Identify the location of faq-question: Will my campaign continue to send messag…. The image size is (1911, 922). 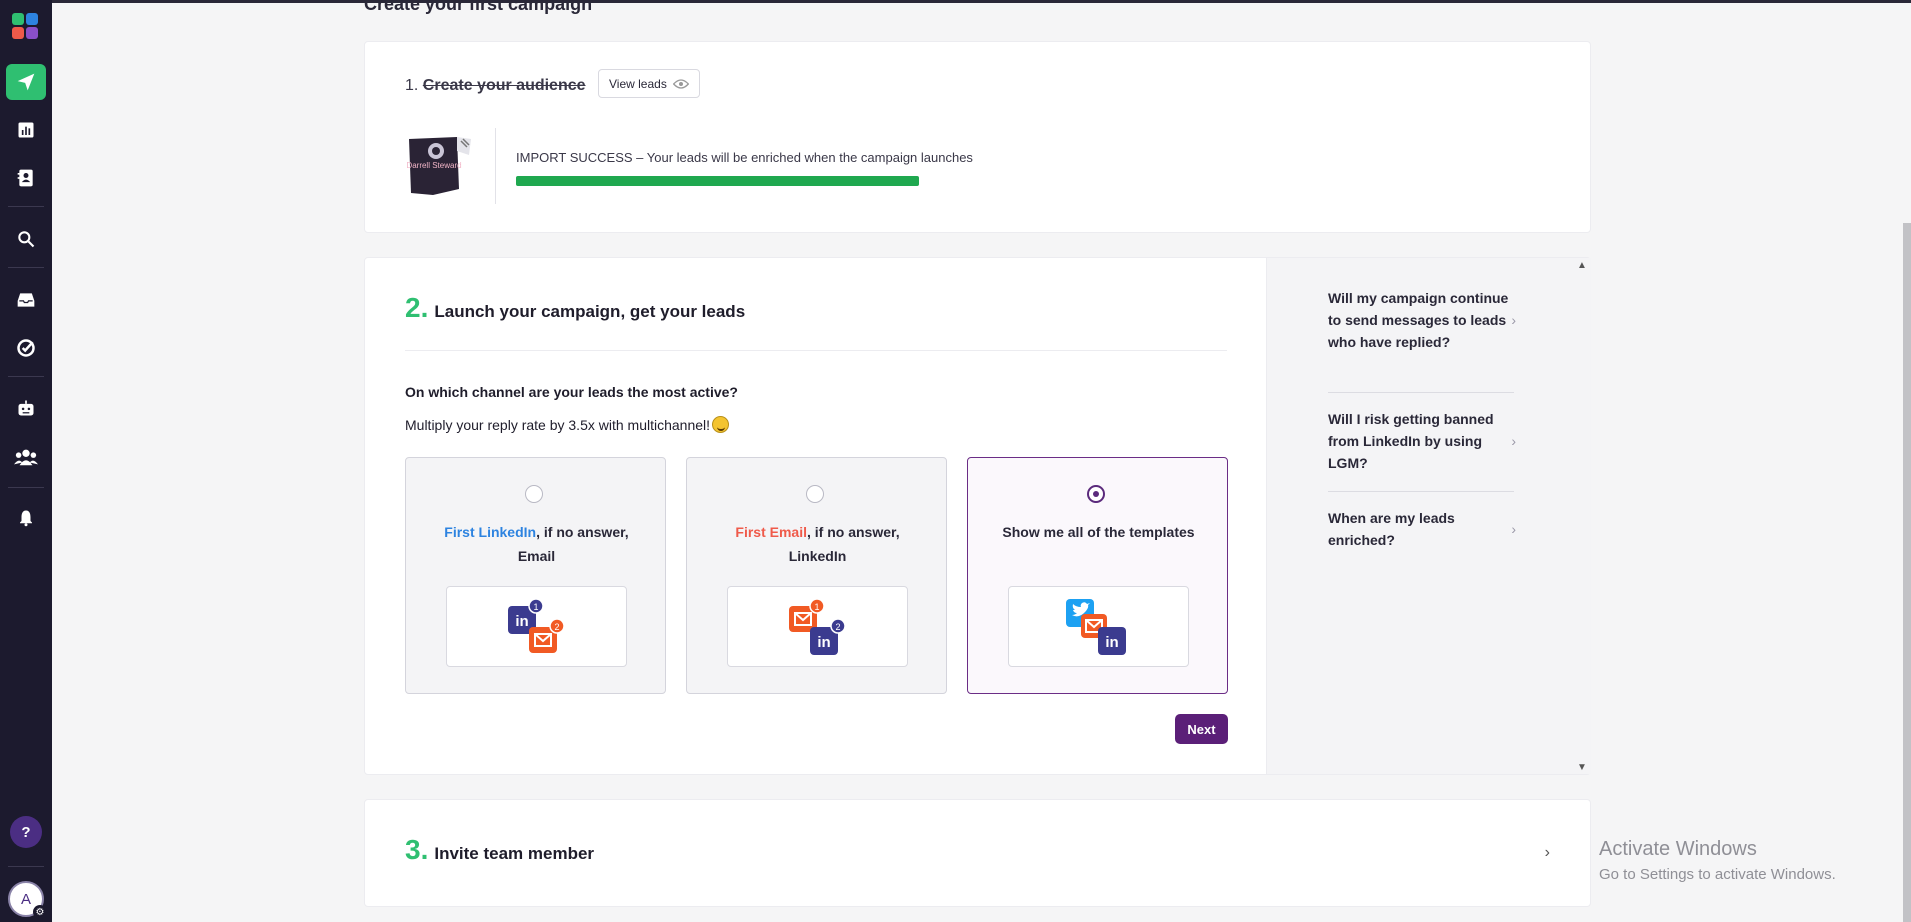
(1418, 320).